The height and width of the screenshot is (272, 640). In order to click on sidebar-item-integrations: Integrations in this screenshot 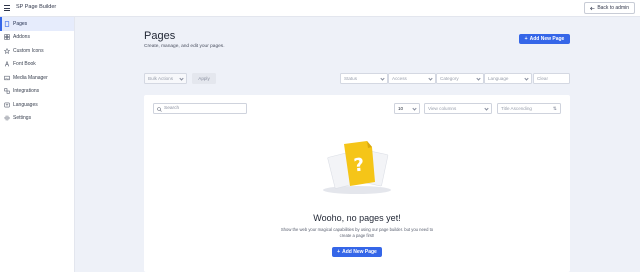, I will do `click(37, 92)`.